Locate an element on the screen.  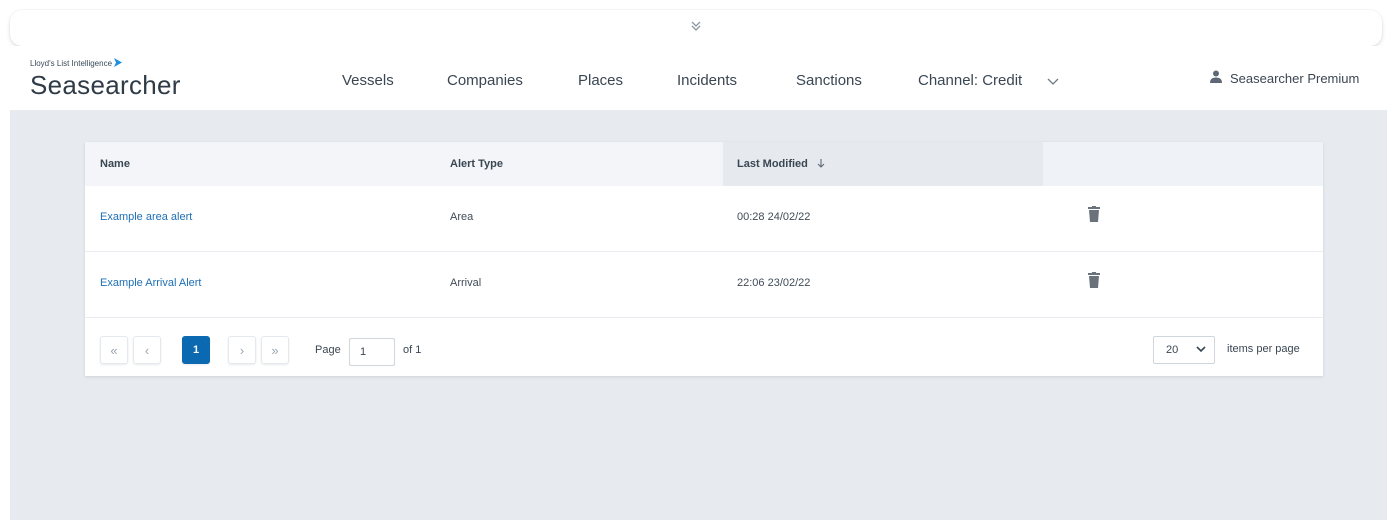
column-header-last-modified-label: Last Modified is located at coordinates (772, 164).